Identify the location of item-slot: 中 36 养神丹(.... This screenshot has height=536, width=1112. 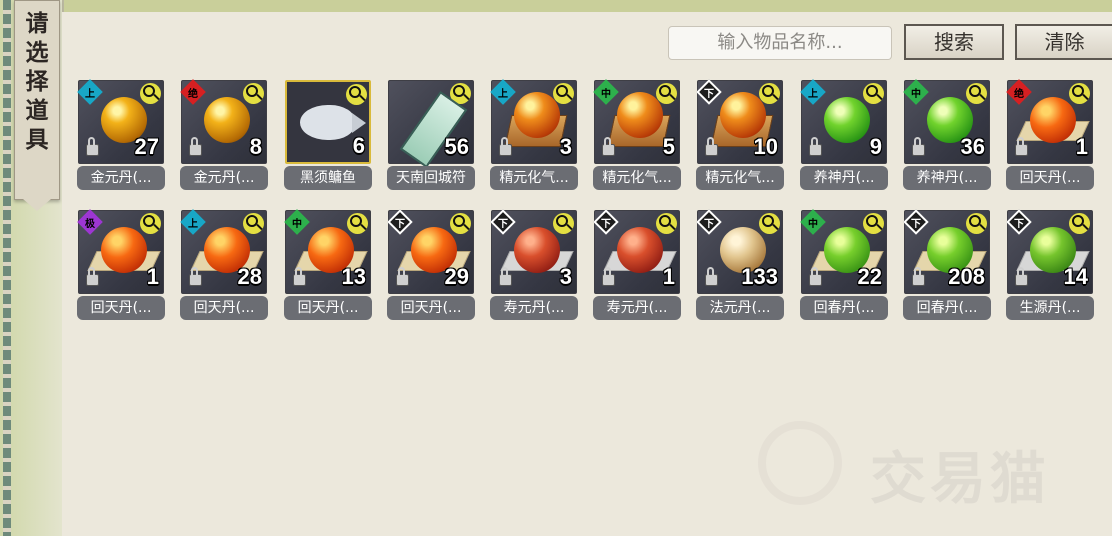
(947, 135).